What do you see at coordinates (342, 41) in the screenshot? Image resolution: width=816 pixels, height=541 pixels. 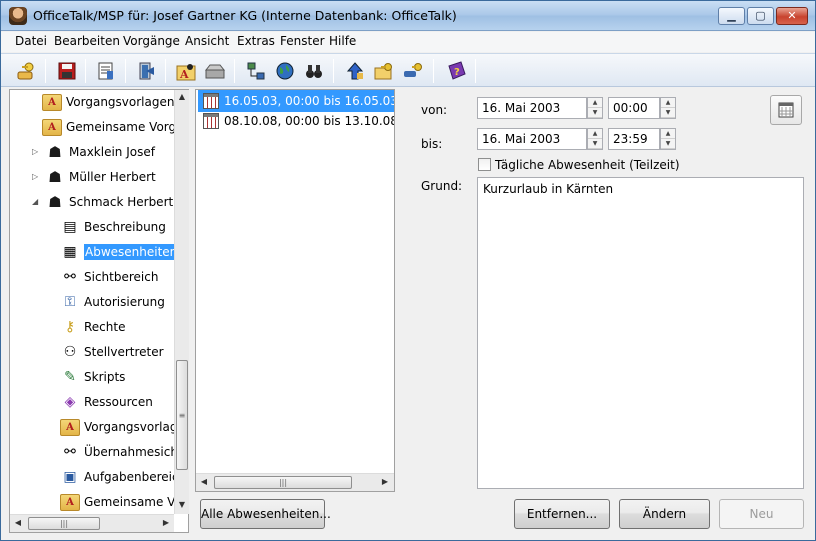 I see `menu-hilfe: Hilfe` at bounding box center [342, 41].